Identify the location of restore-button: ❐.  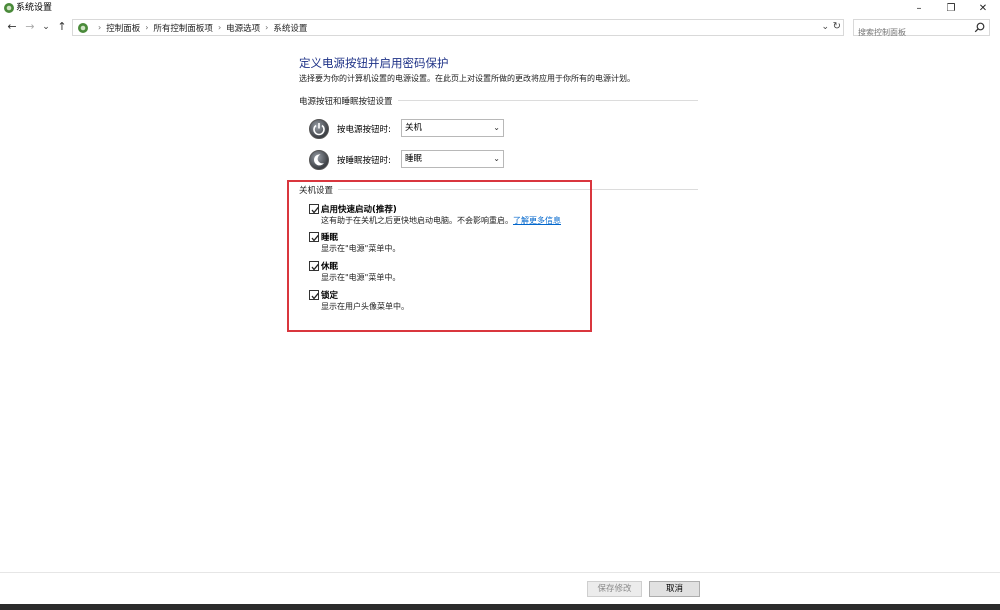
(951, 8).